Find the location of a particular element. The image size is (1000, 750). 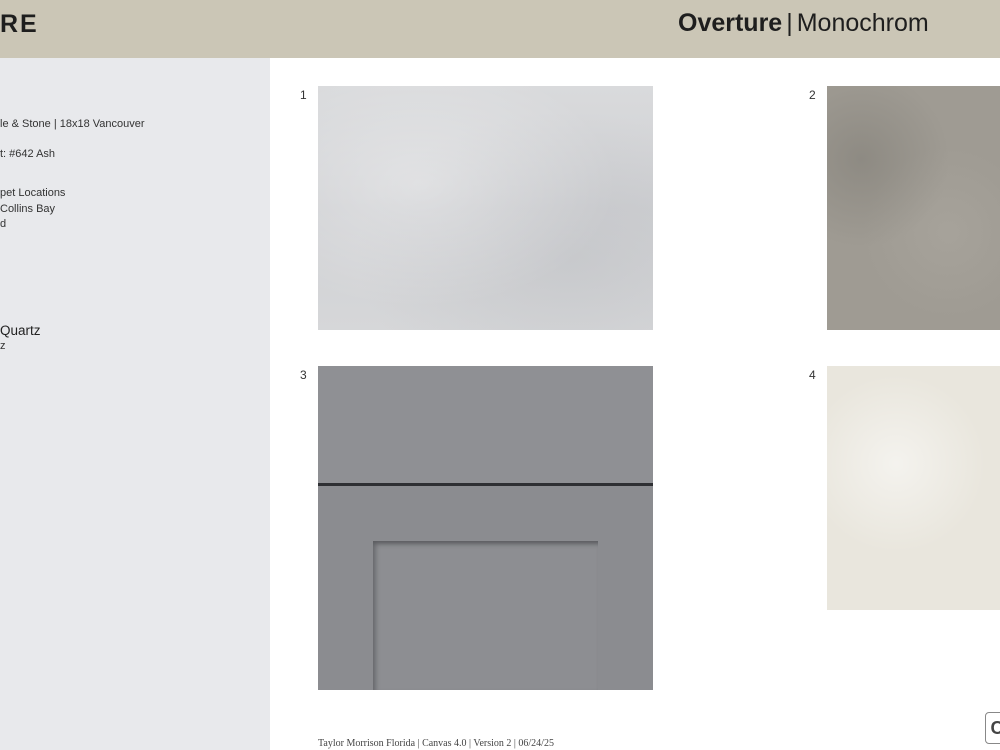

sidebar-line-countertop: Quartz is located at coordinates (20, 330).